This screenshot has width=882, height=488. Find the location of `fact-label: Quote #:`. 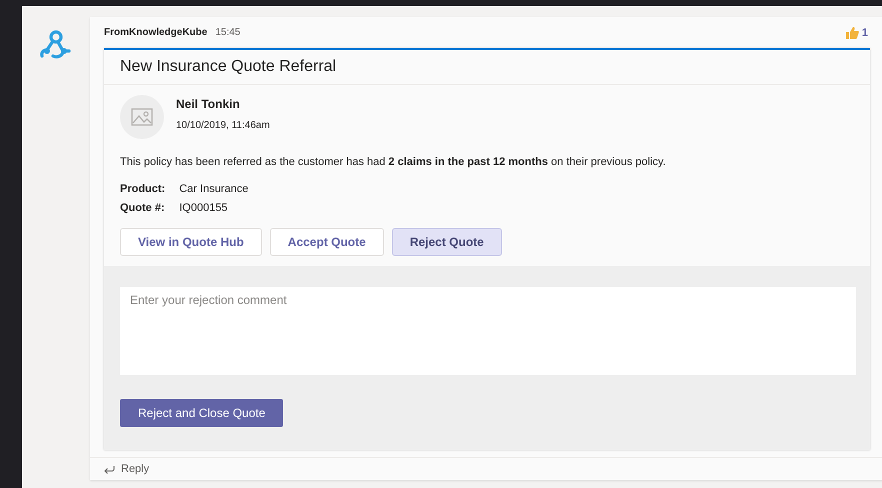

fact-label: Quote #: is located at coordinates (143, 208).